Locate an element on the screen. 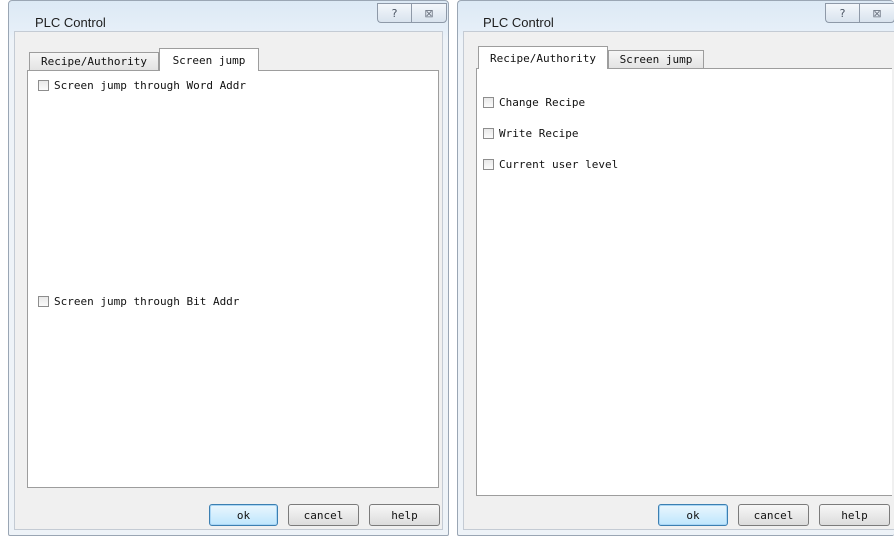 The height and width of the screenshot is (538, 894). checkbox-label: Change Recipe is located at coordinates (542, 102).